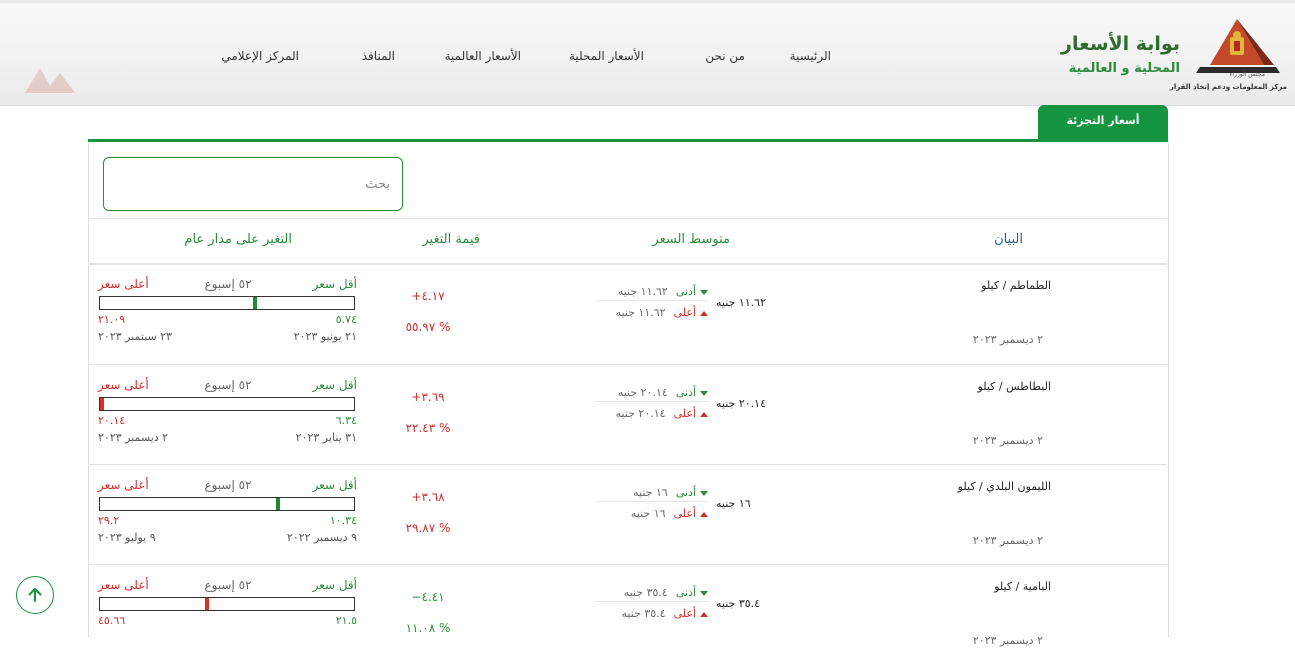 The image size is (1295, 665). I want to click on lowest-price-value: ٢١.٥, so click(346, 620).